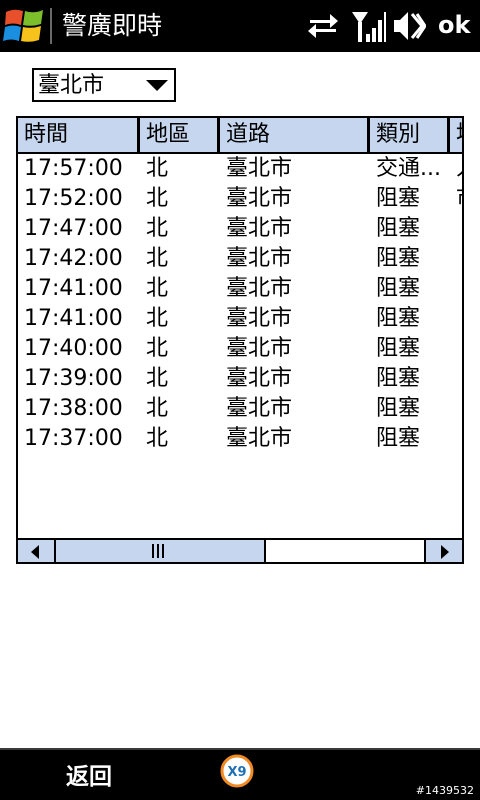 Image resolution: width=480 pixels, height=800 pixels. Describe the element at coordinates (89, 777) in the screenshot. I see `back-softkey: 返回` at that location.